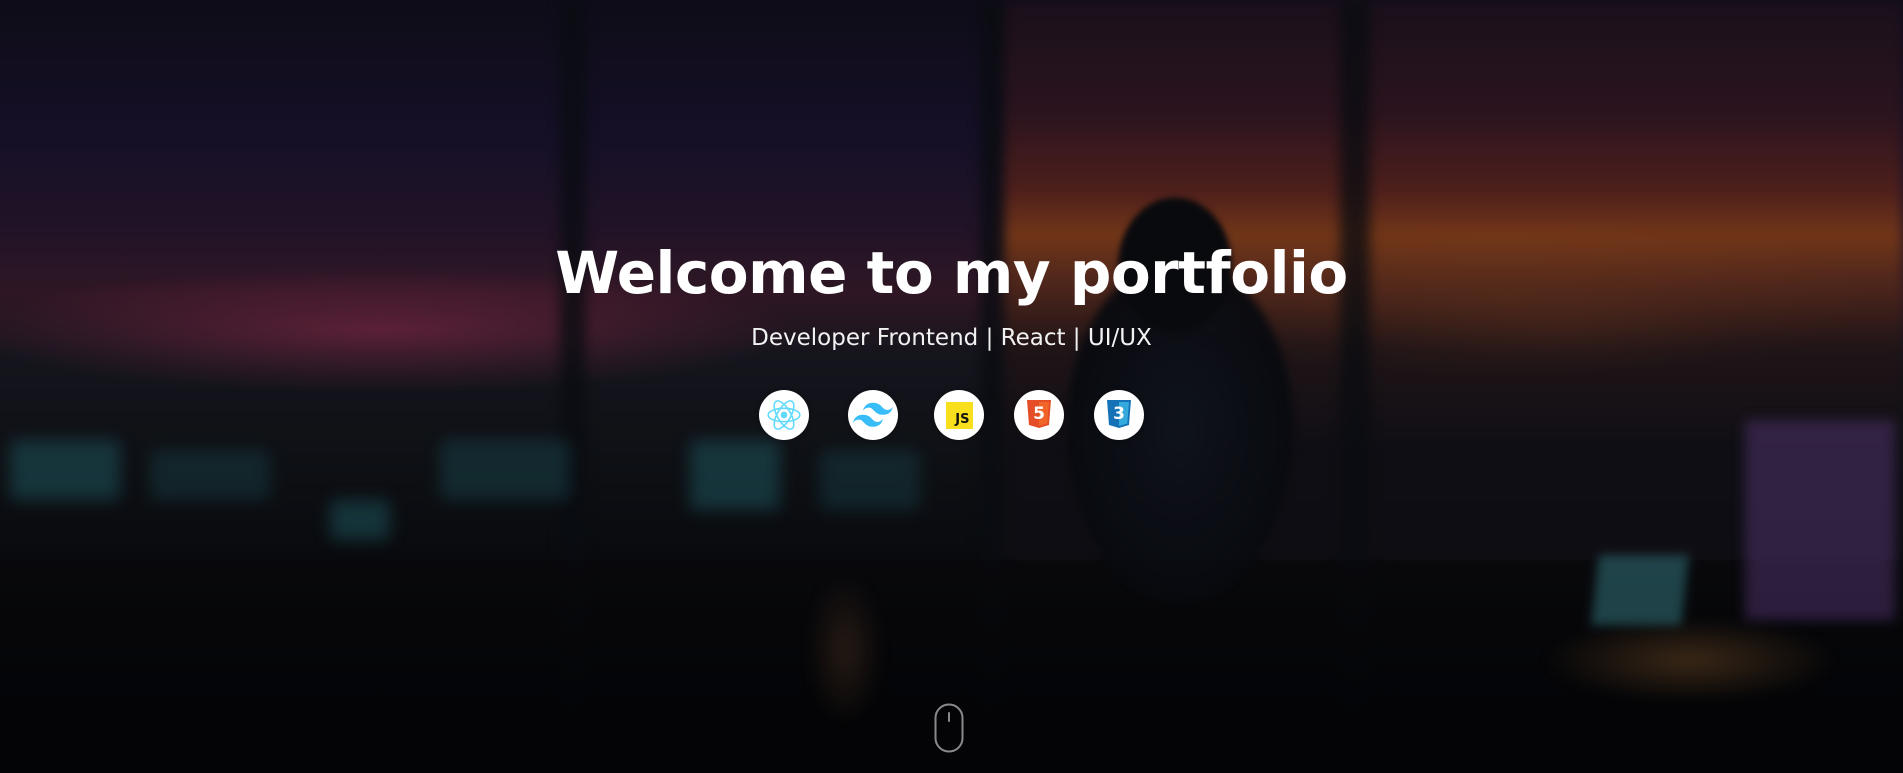 The image size is (1903, 773). I want to click on tech-css3: 3, so click(1119, 415).